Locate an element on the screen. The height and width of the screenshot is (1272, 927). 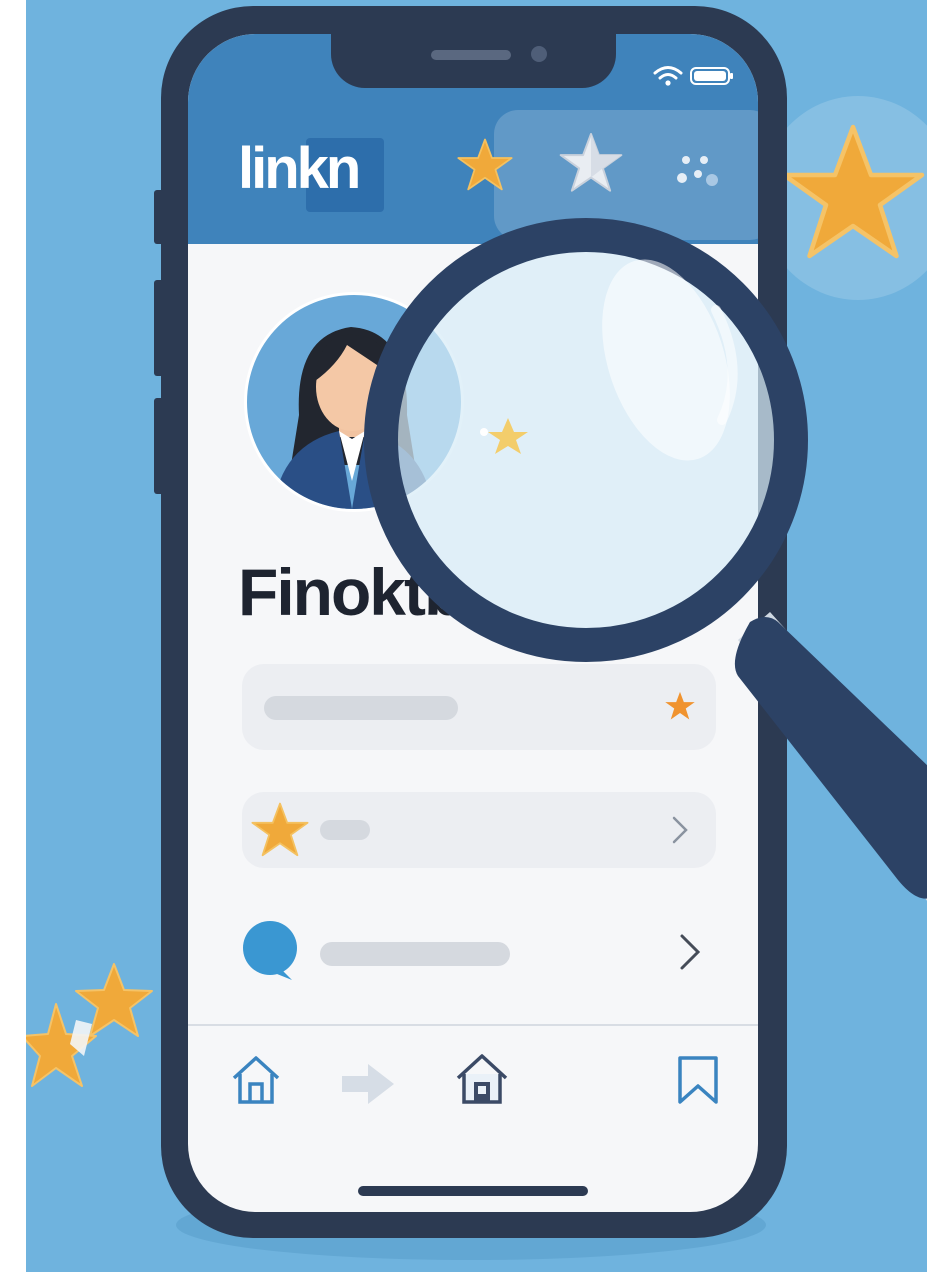
app-logo: linkn is located at coordinates (299, 168).